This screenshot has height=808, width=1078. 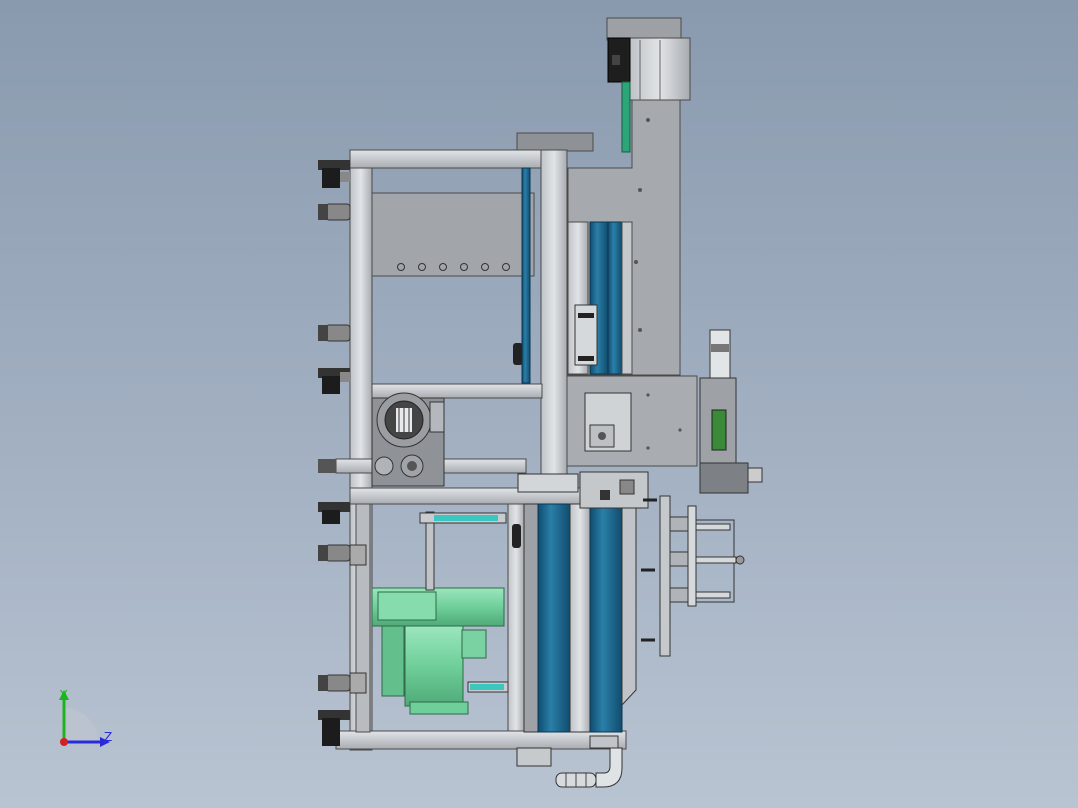 I want to click on triad-plane-shading, so click(x=81, y=725).